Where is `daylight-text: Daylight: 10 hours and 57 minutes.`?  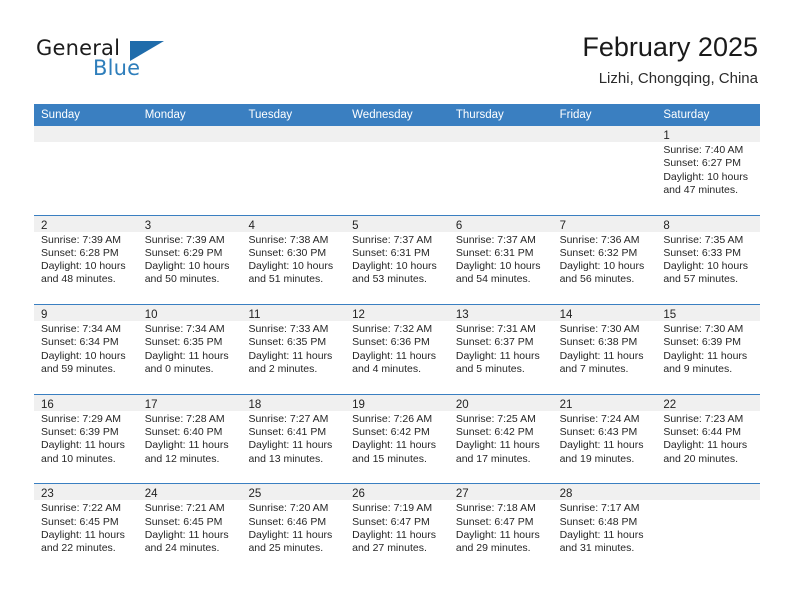
daylight-text: Daylight: 10 hours and 57 minutes. is located at coordinates (705, 273).